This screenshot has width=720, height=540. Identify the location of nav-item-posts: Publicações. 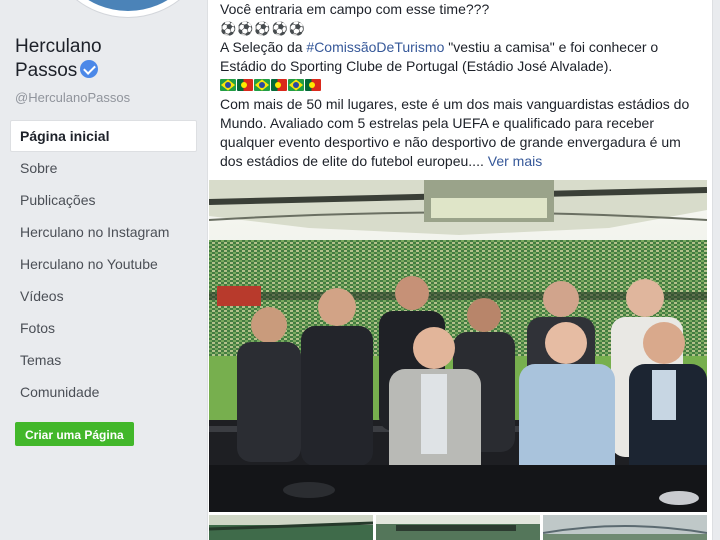
(103, 200).